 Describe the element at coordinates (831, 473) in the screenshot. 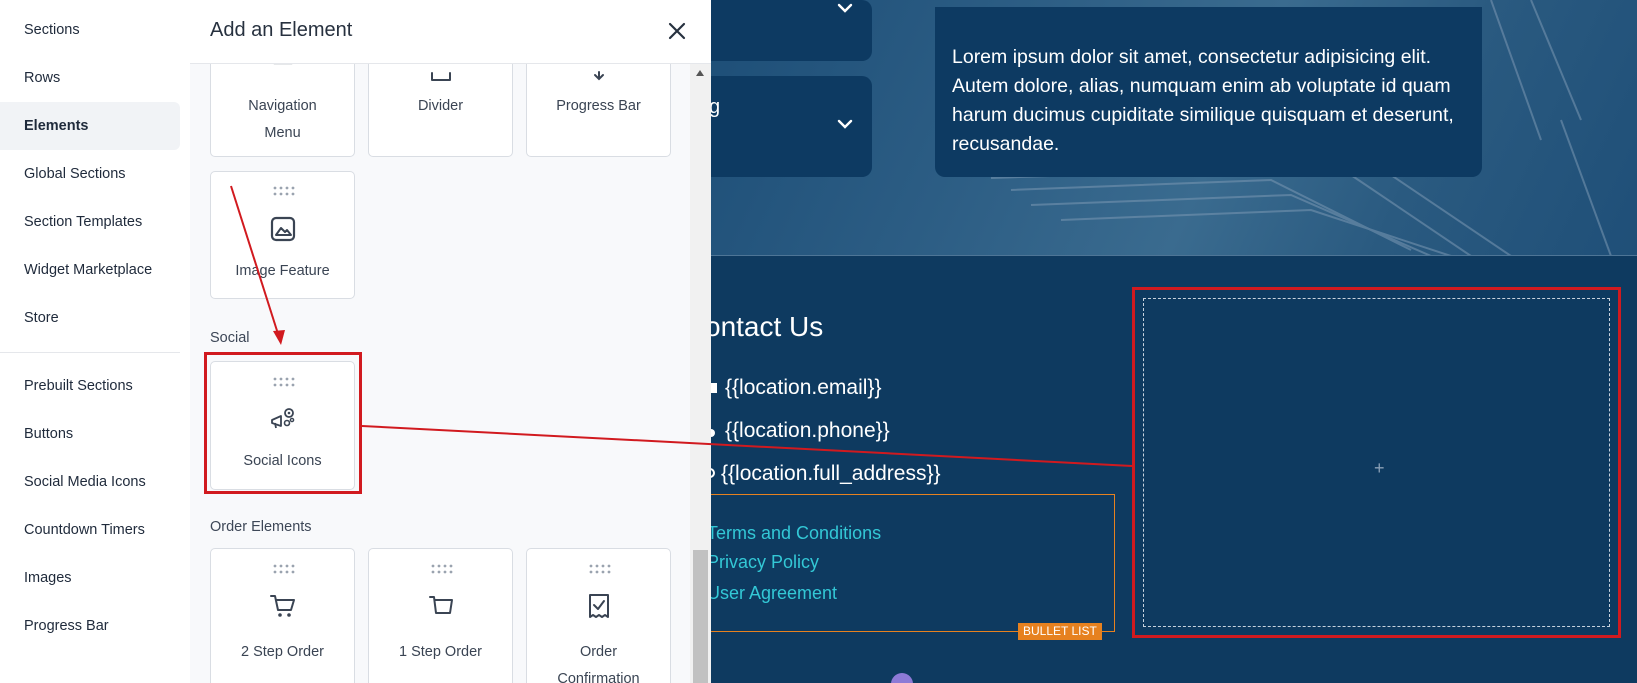

I see `contact-address: {{location.full_address}}` at that location.